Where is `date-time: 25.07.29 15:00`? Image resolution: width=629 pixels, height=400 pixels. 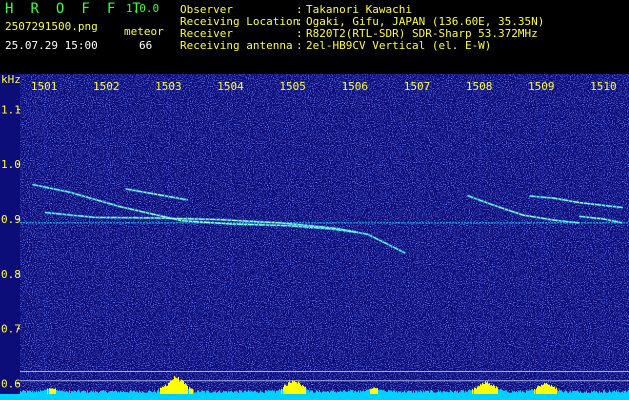 date-time: 25.07.29 15:00 is located at coordinates (51, 45).